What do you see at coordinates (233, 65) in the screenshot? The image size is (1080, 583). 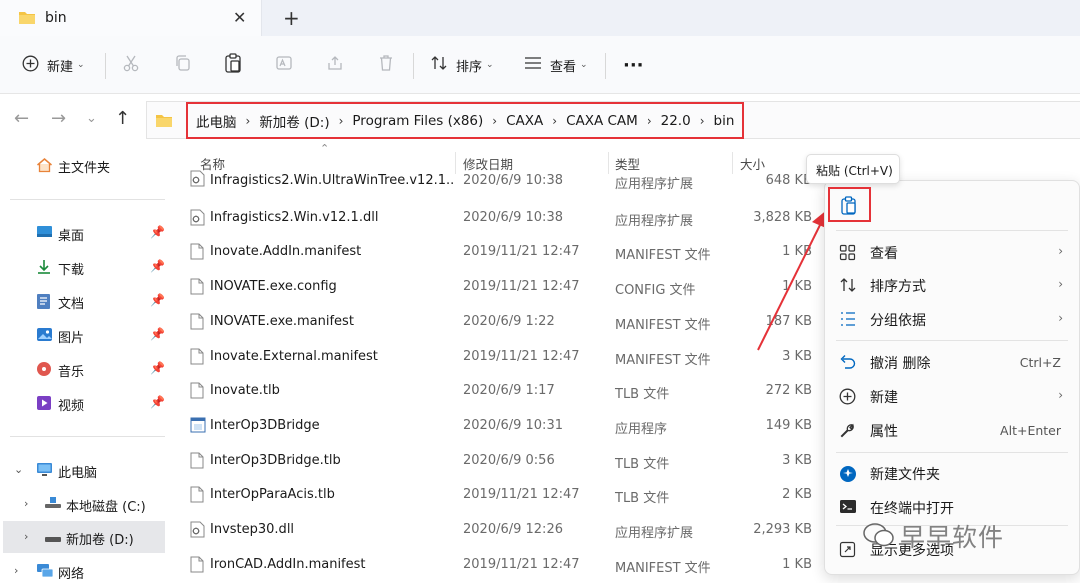 I see `paste-button` at bounding box center [233, 65].